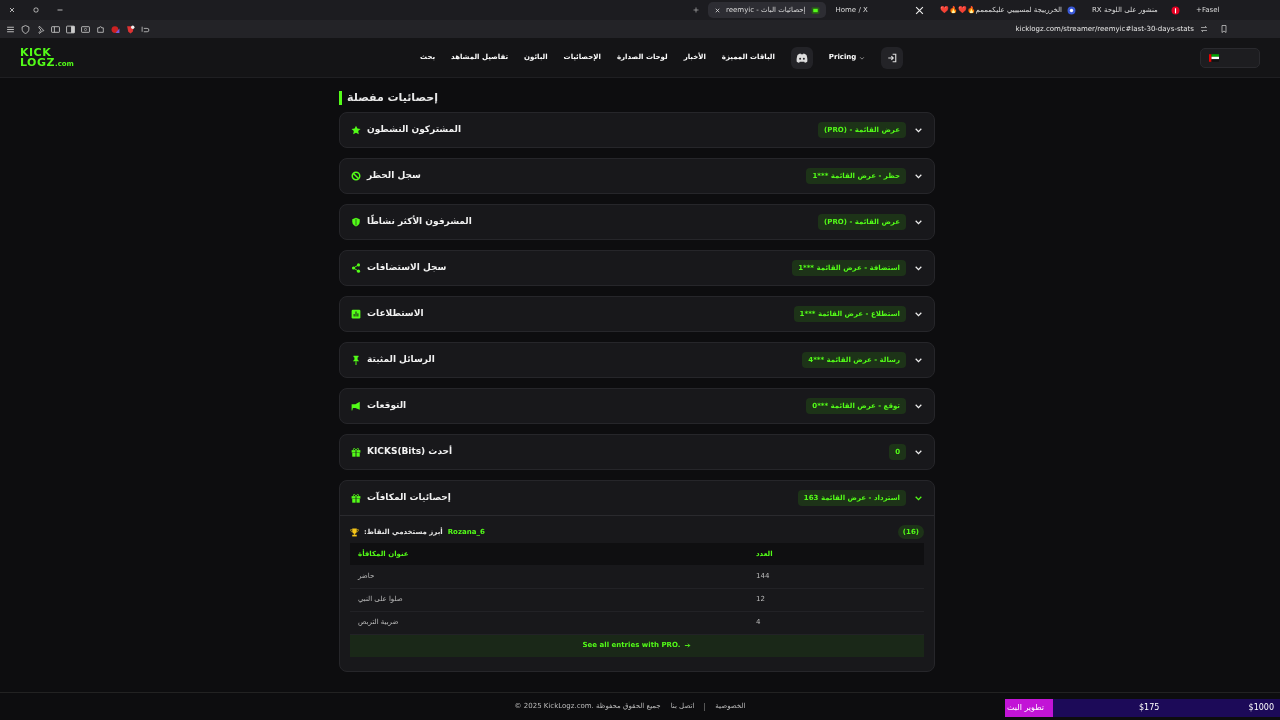  What do you see at coordinates (356, 314) in the screenshot?
I see `chart-icon` at bounding box center [356, 314].